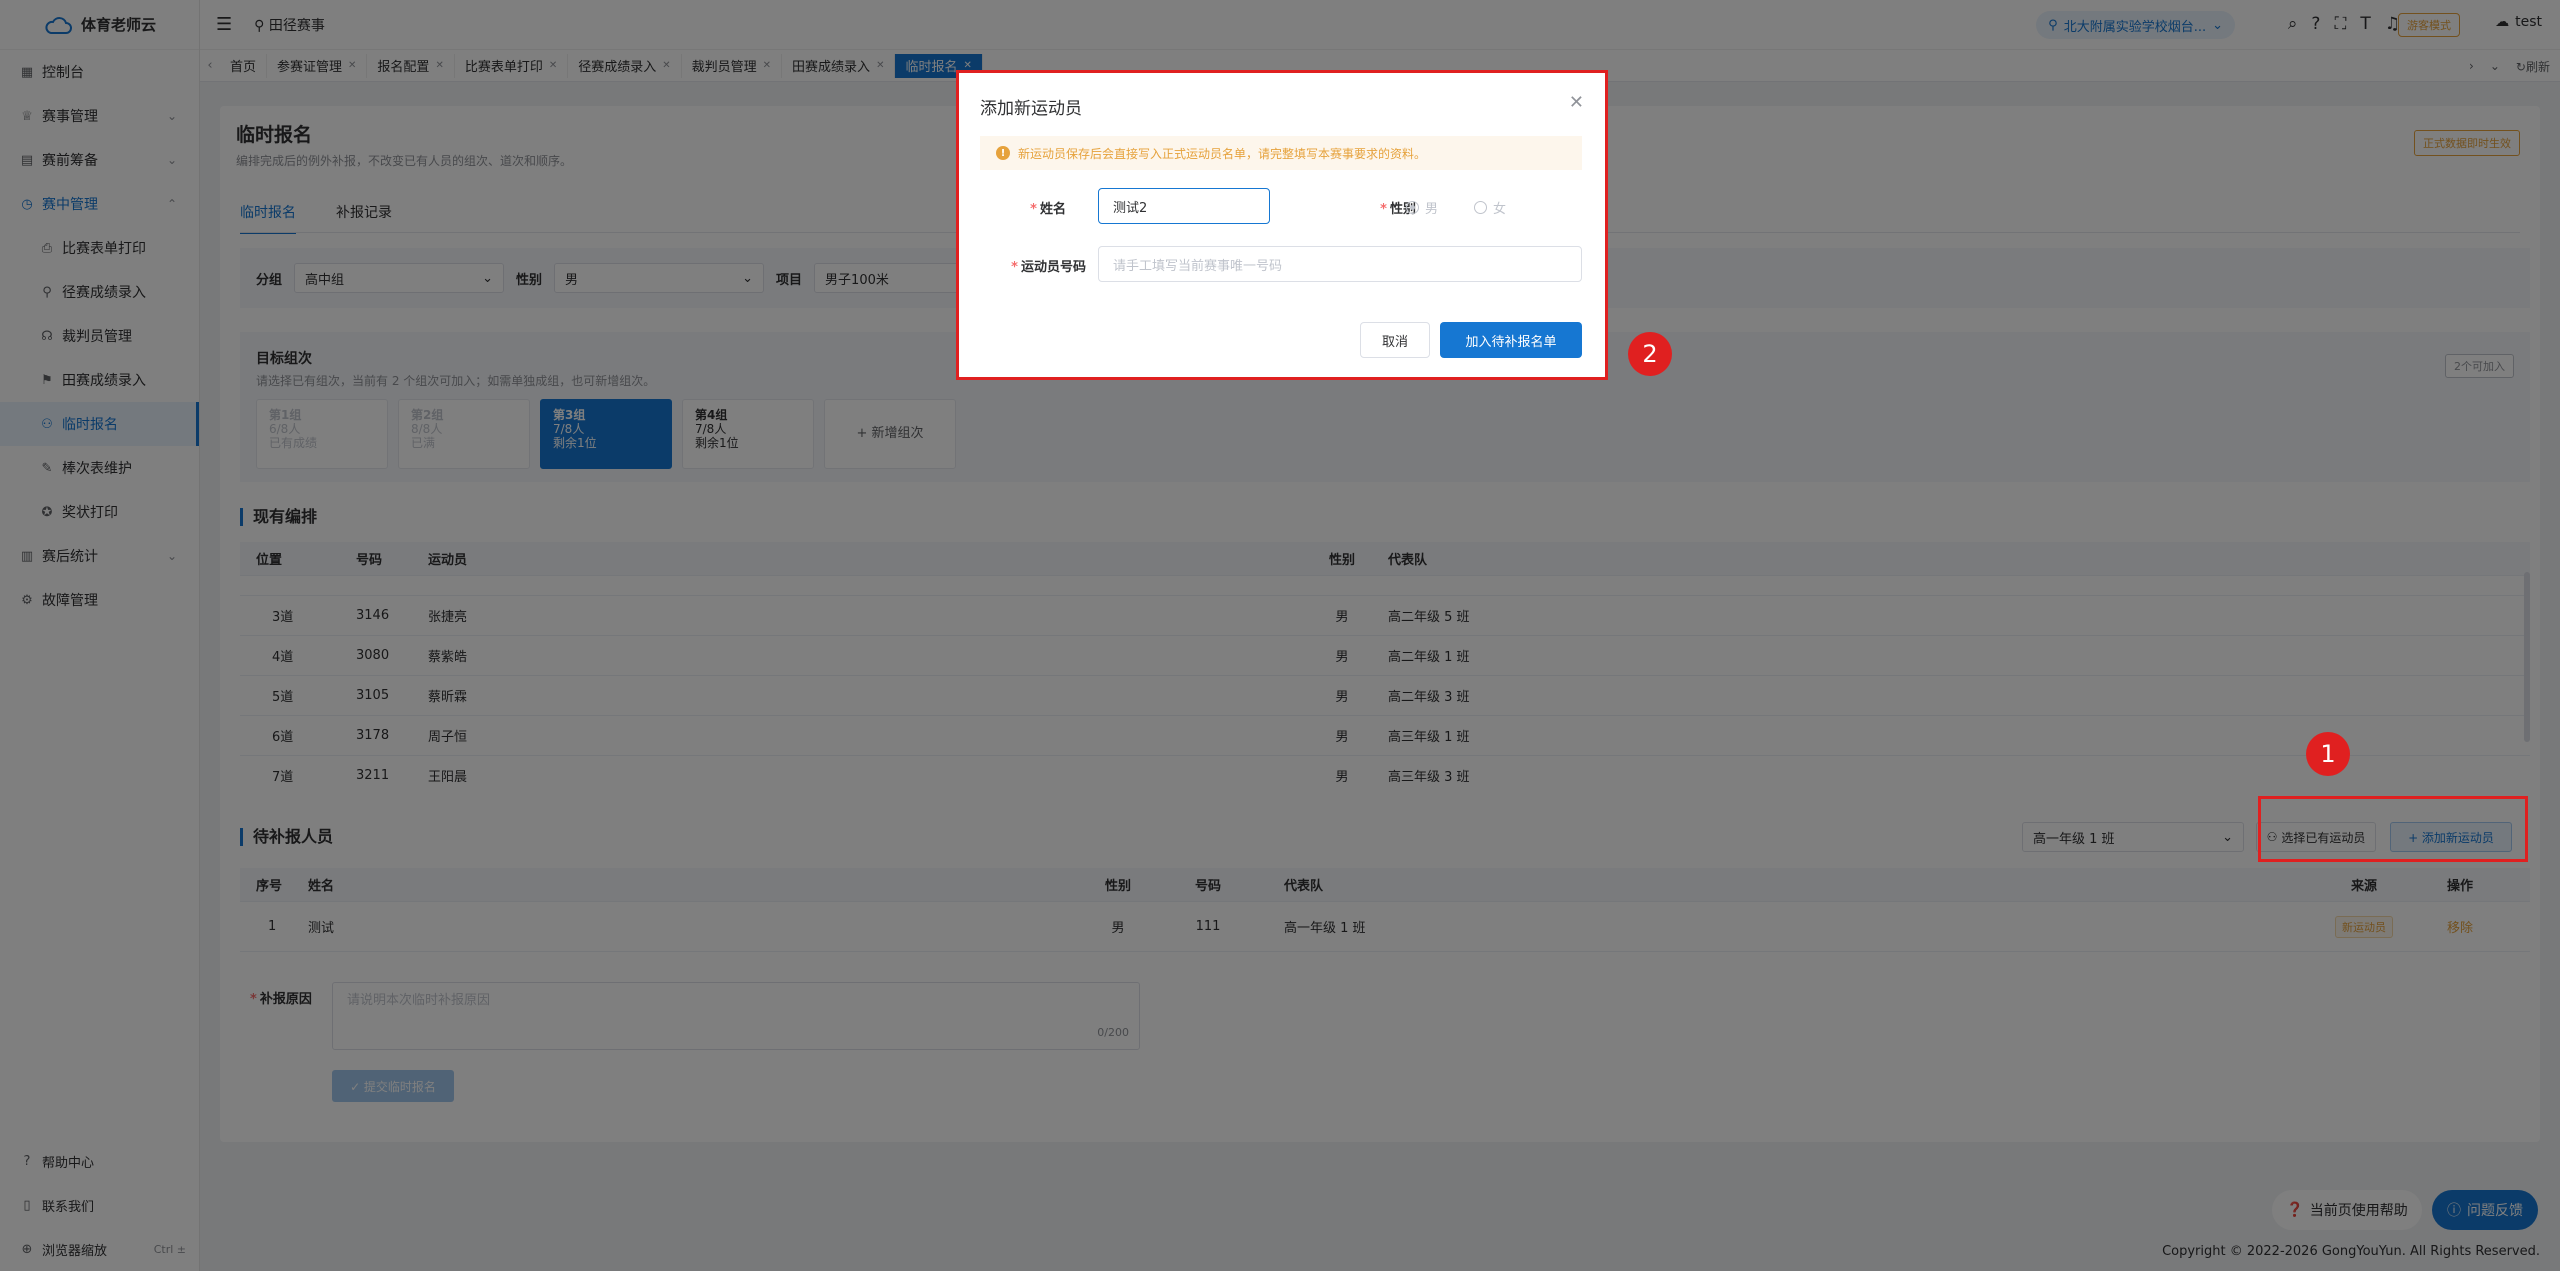 The height and width of the screenshot is (1271, 2560). Describe the element at coordinates (2393, 829) in the screenshot. I see `highlight-box-buttons` at that location.